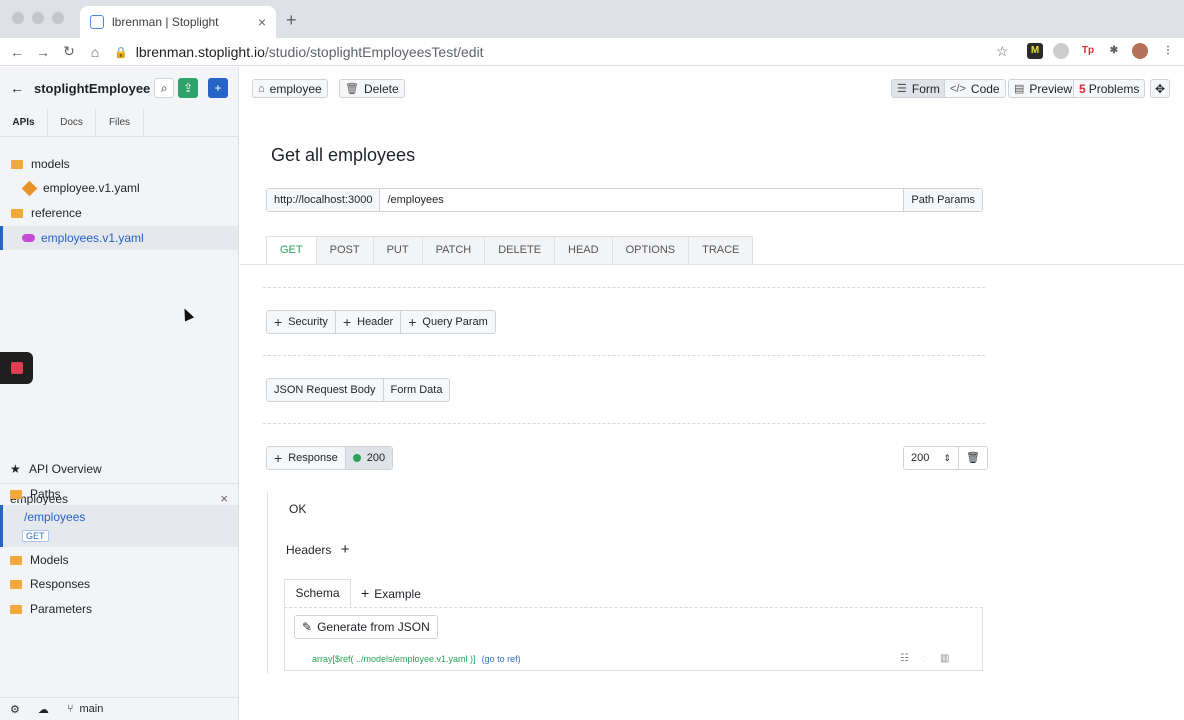  Describe the element at coordinates (49, 560) in the screenshot. I see `overview-item-label: Models` at that location.